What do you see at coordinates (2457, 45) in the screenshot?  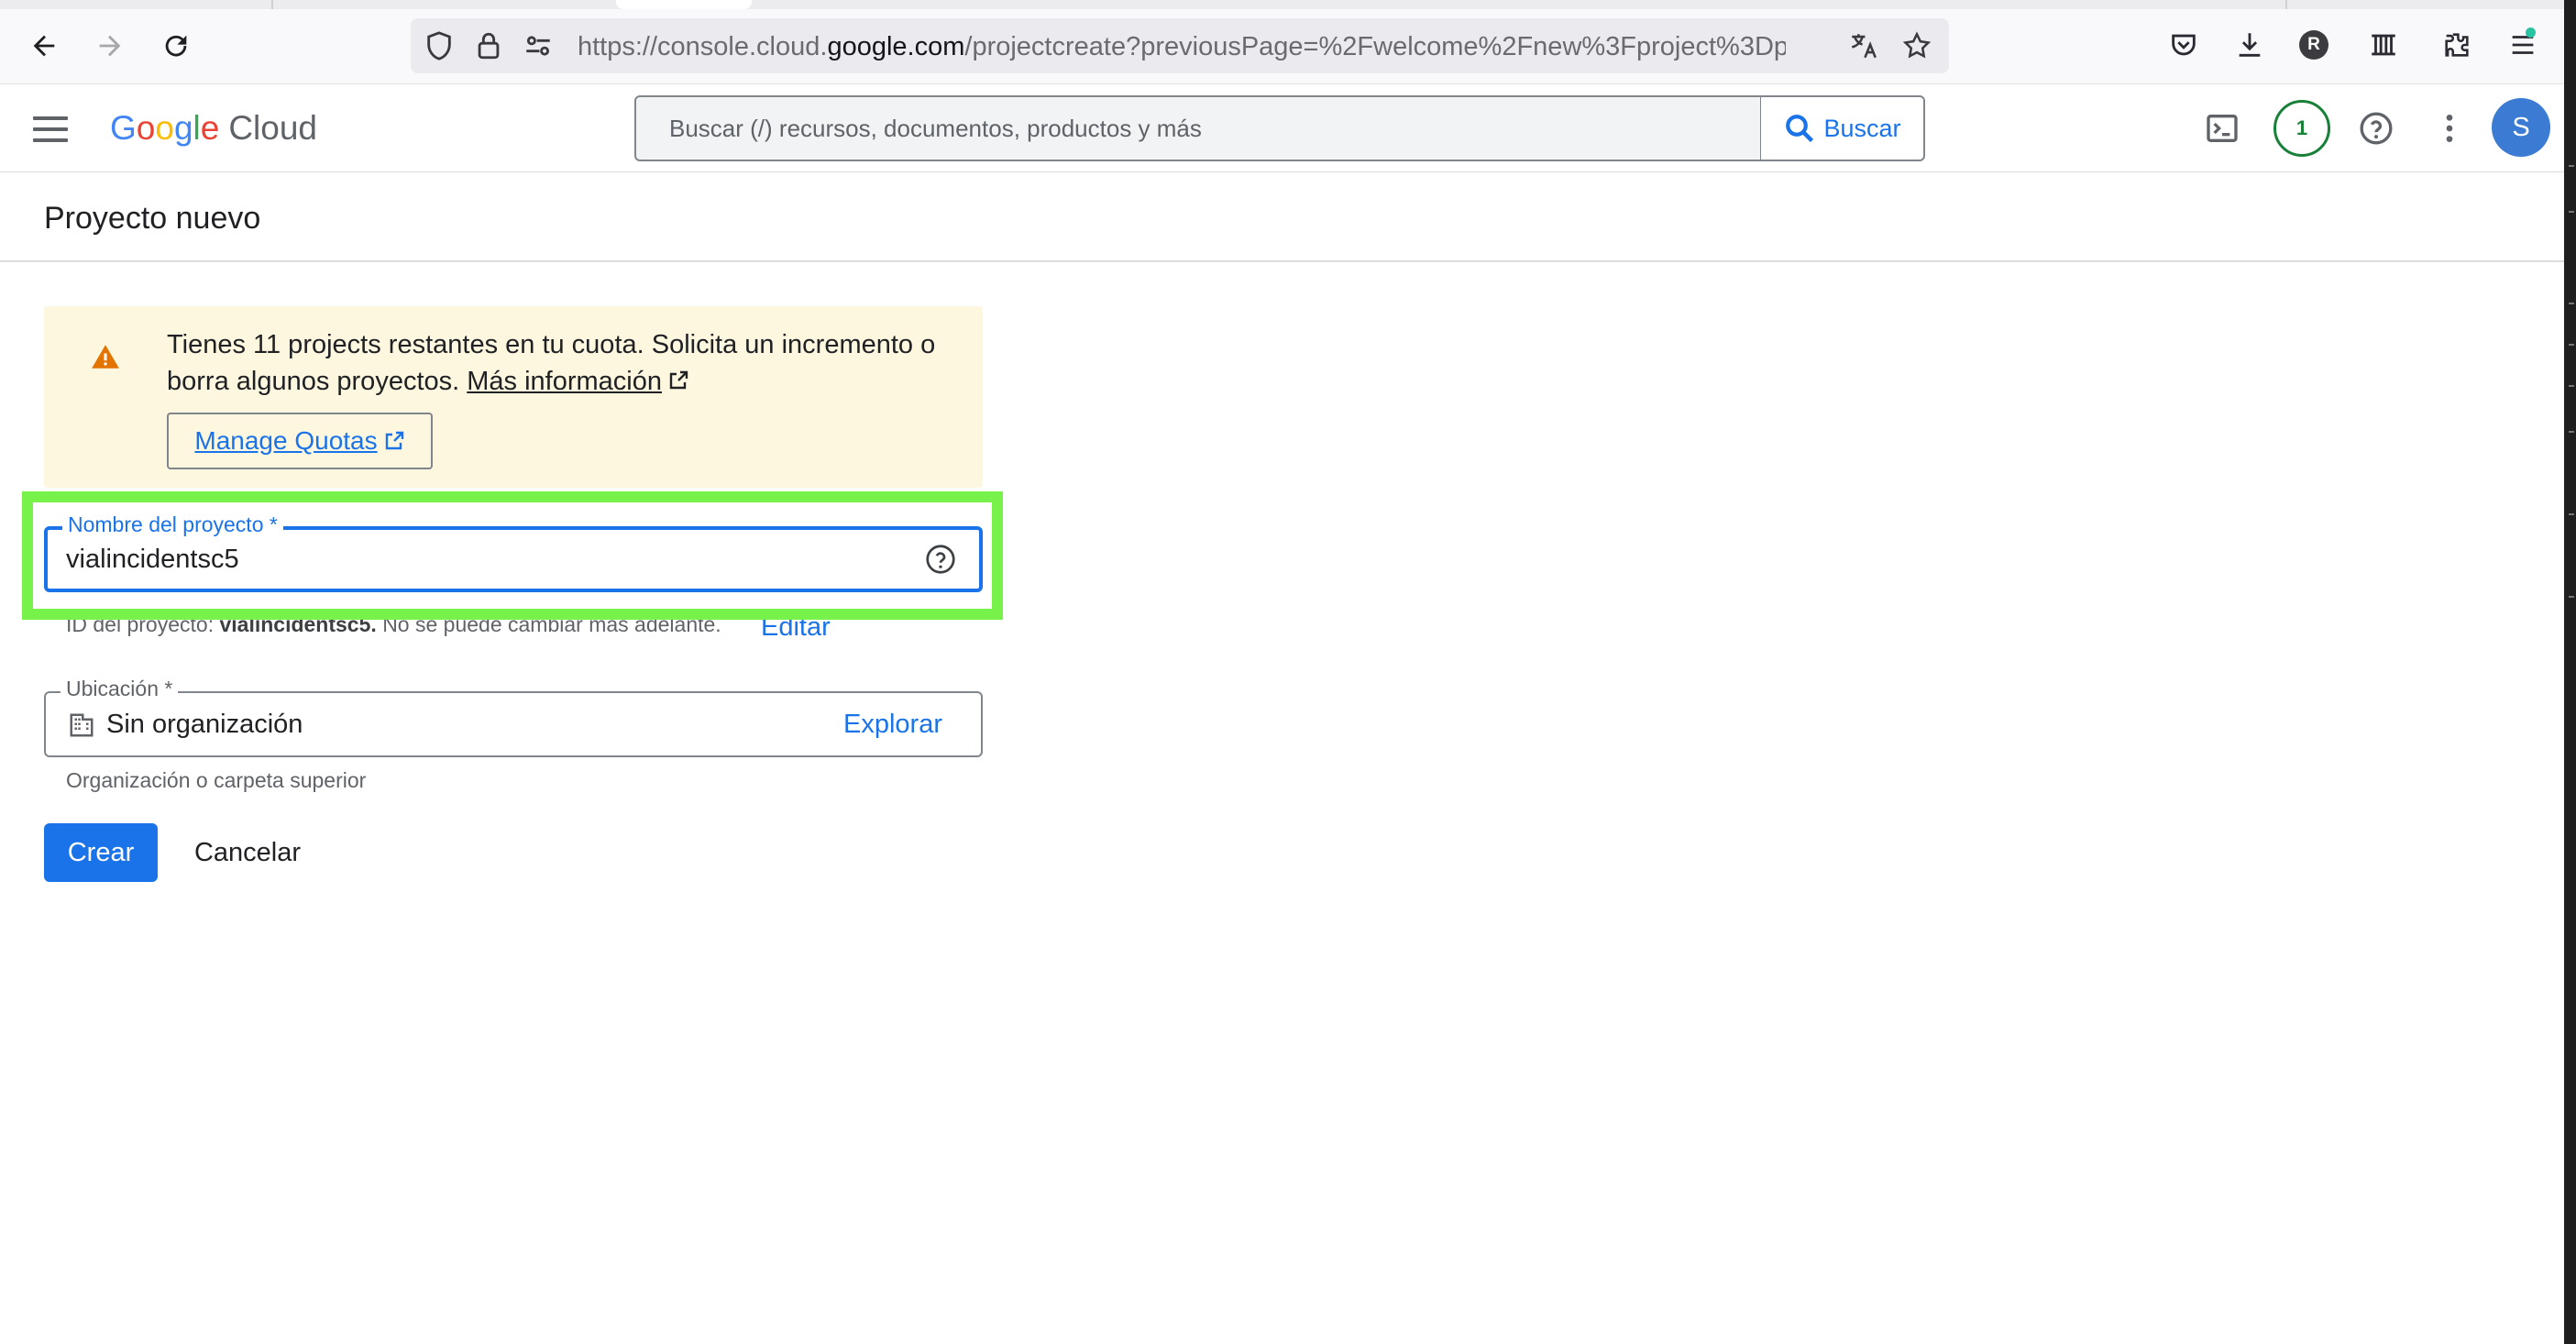 I see `extensions-icon` at bounding box center [2457, 45].